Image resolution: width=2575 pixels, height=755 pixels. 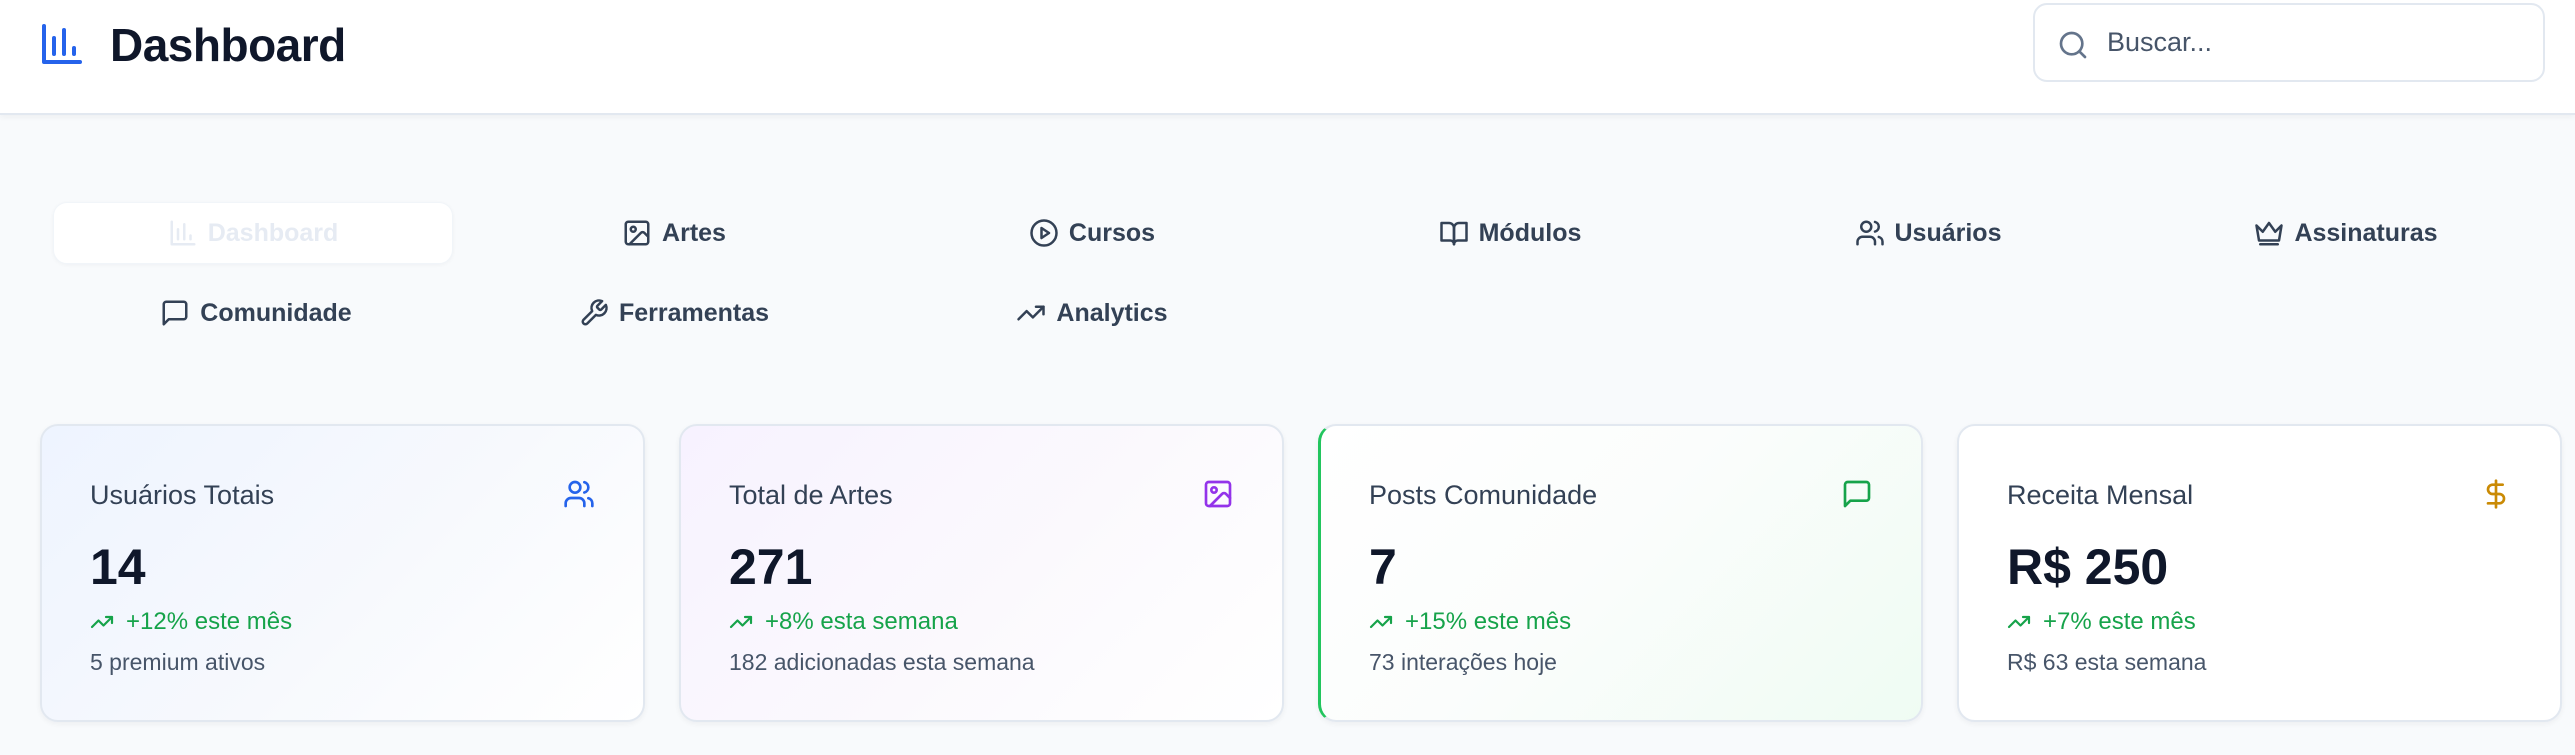 I want to click on book-open-icon, so click(x=1453, y=233).